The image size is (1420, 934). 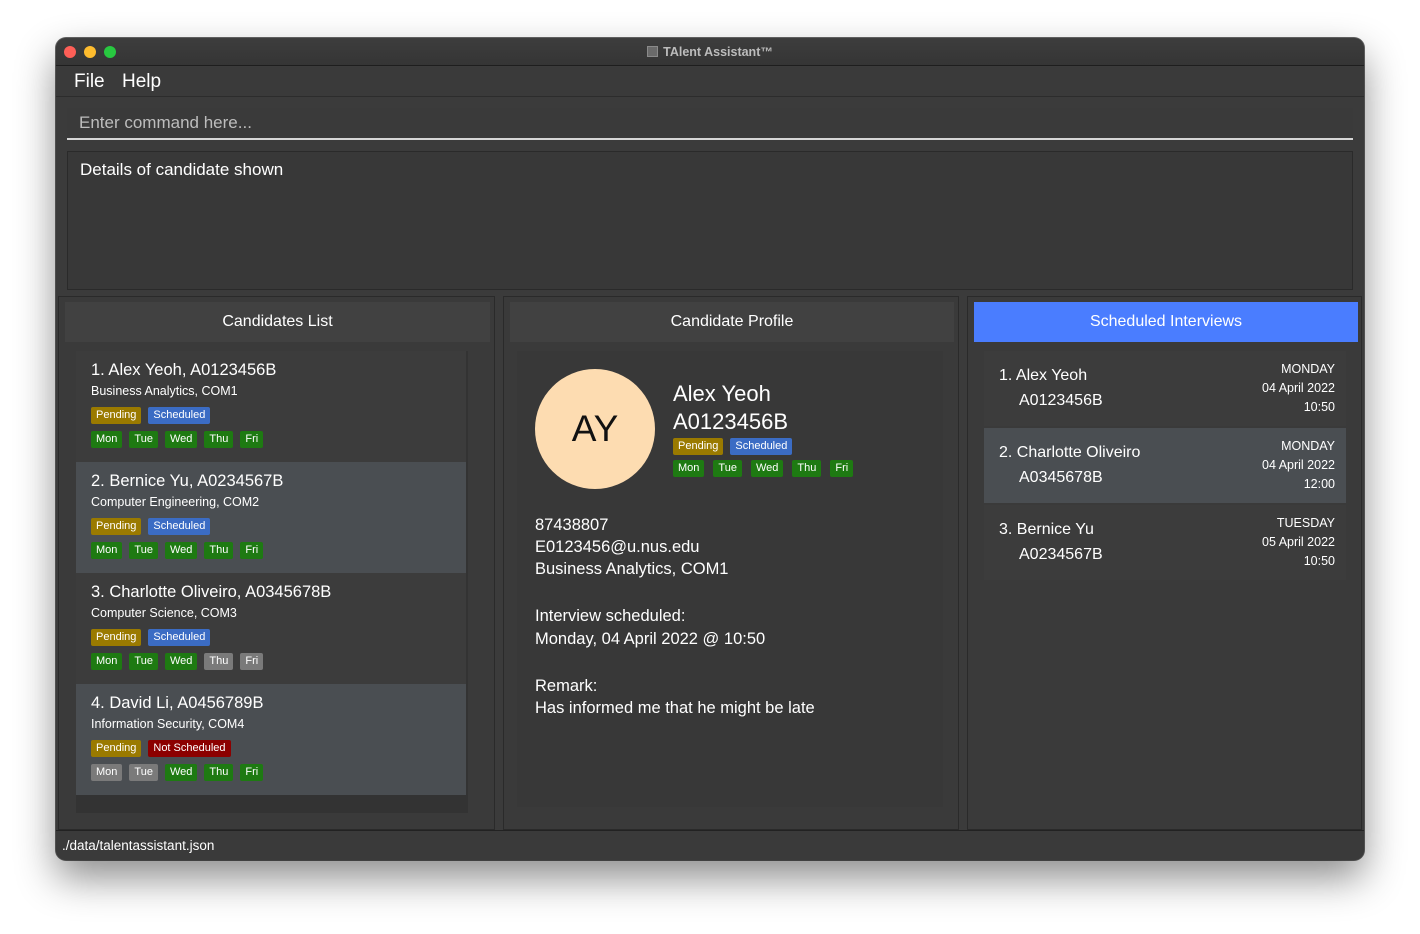 I want to click on candidate-name: 2. Bernice Yu, A0234567B, so click(x=187, y=481).